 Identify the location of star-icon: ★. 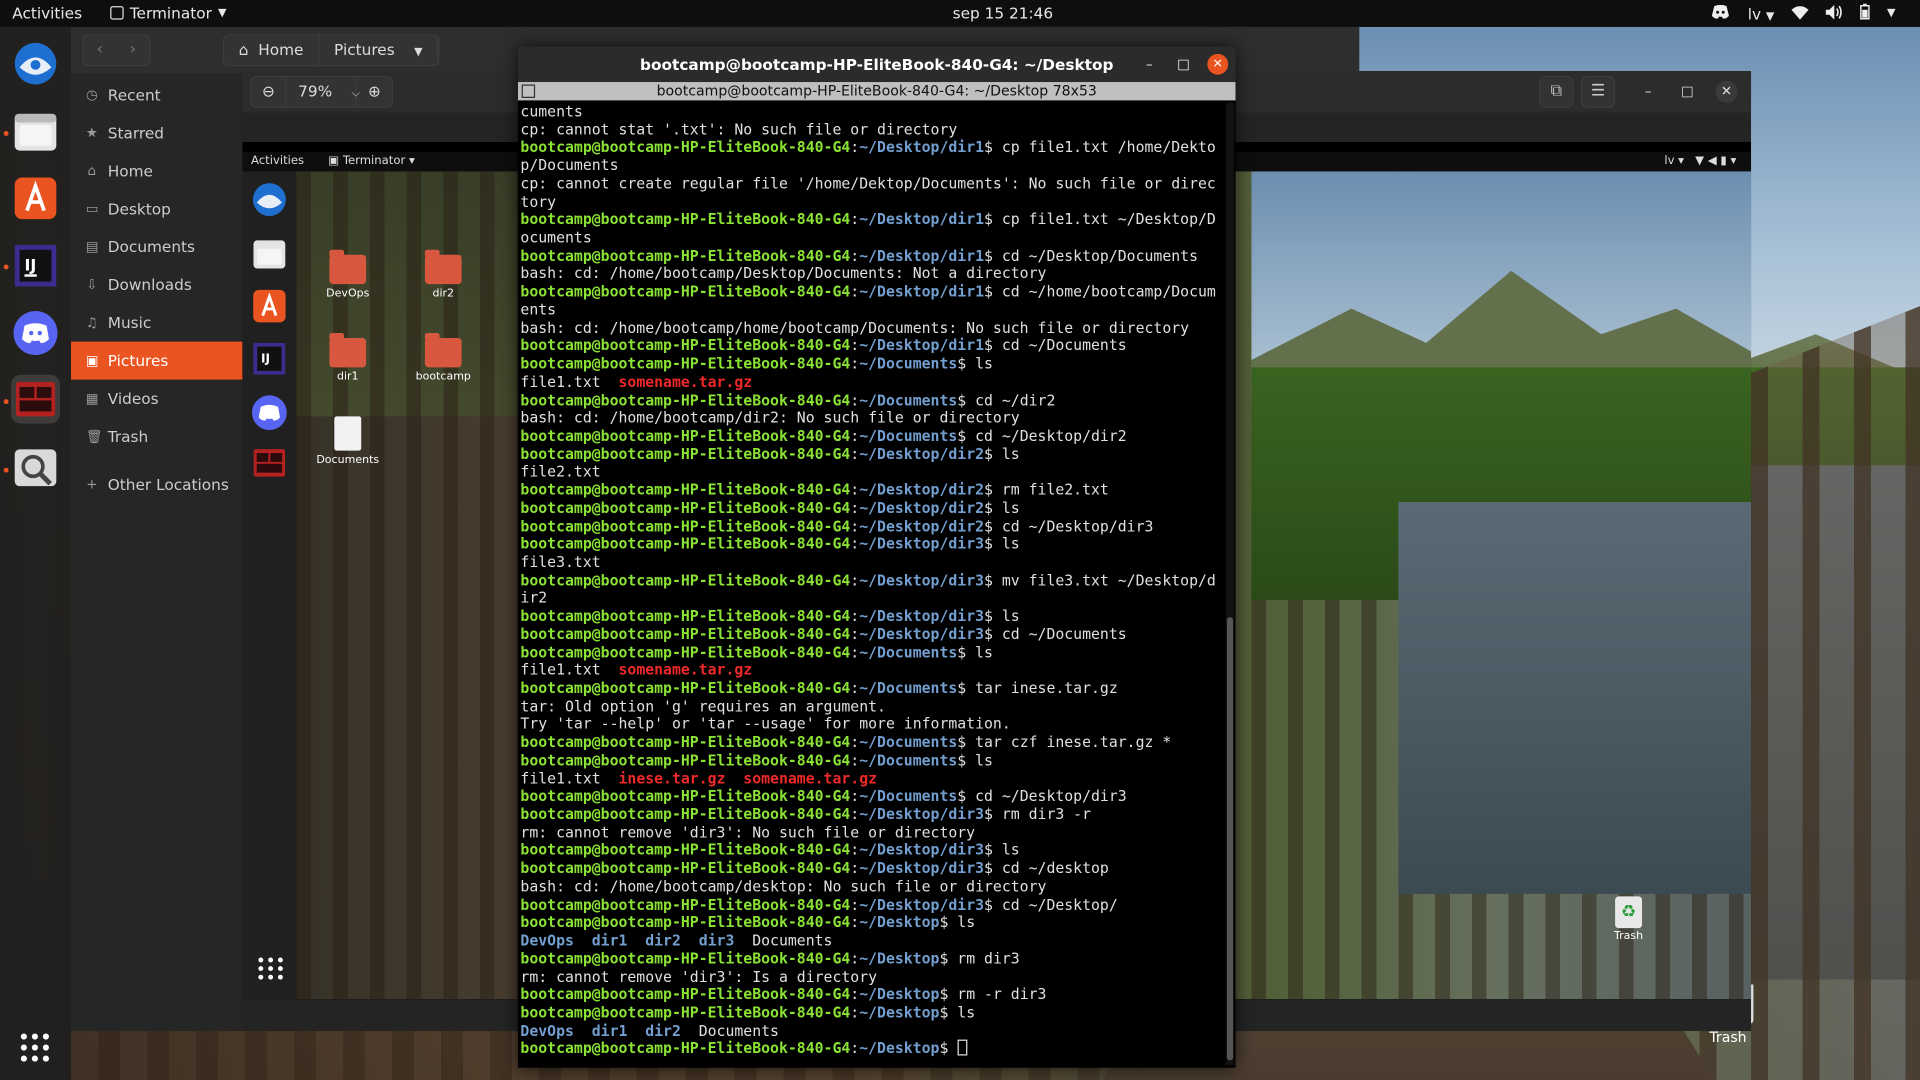
(91, 132).